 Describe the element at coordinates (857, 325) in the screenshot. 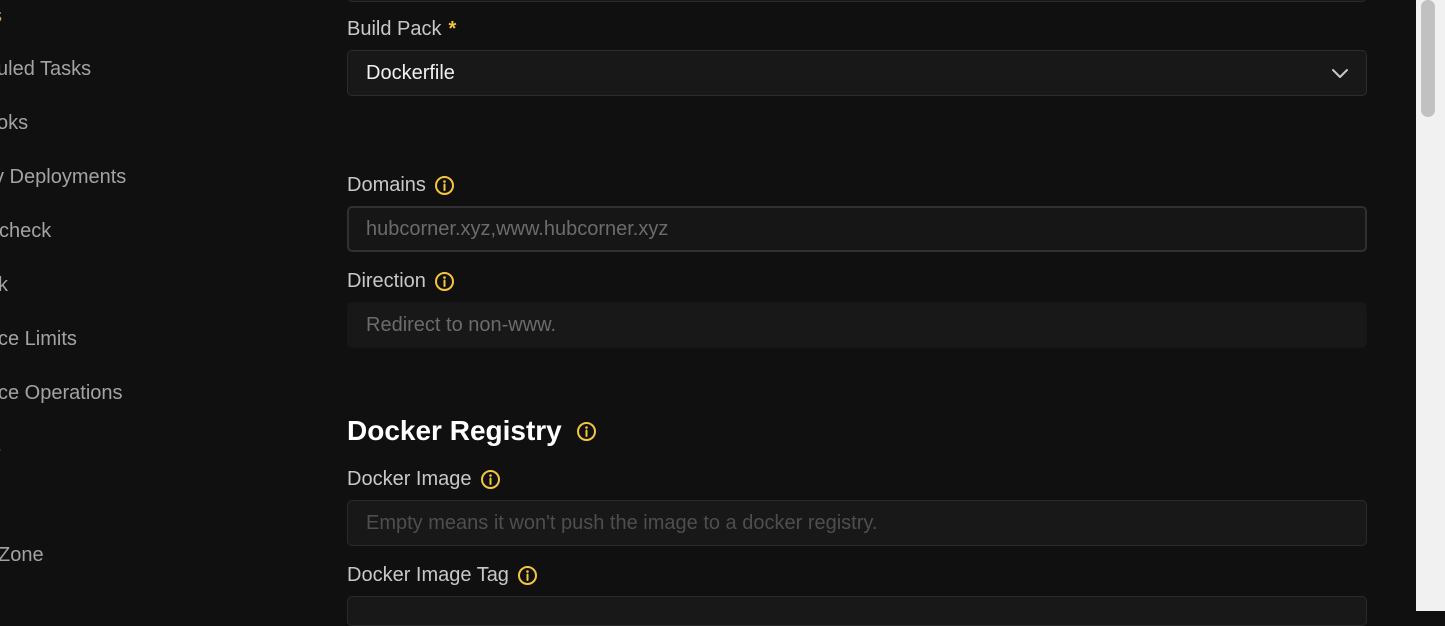

I see `direction-field: Redirect to non-www.` at that location.